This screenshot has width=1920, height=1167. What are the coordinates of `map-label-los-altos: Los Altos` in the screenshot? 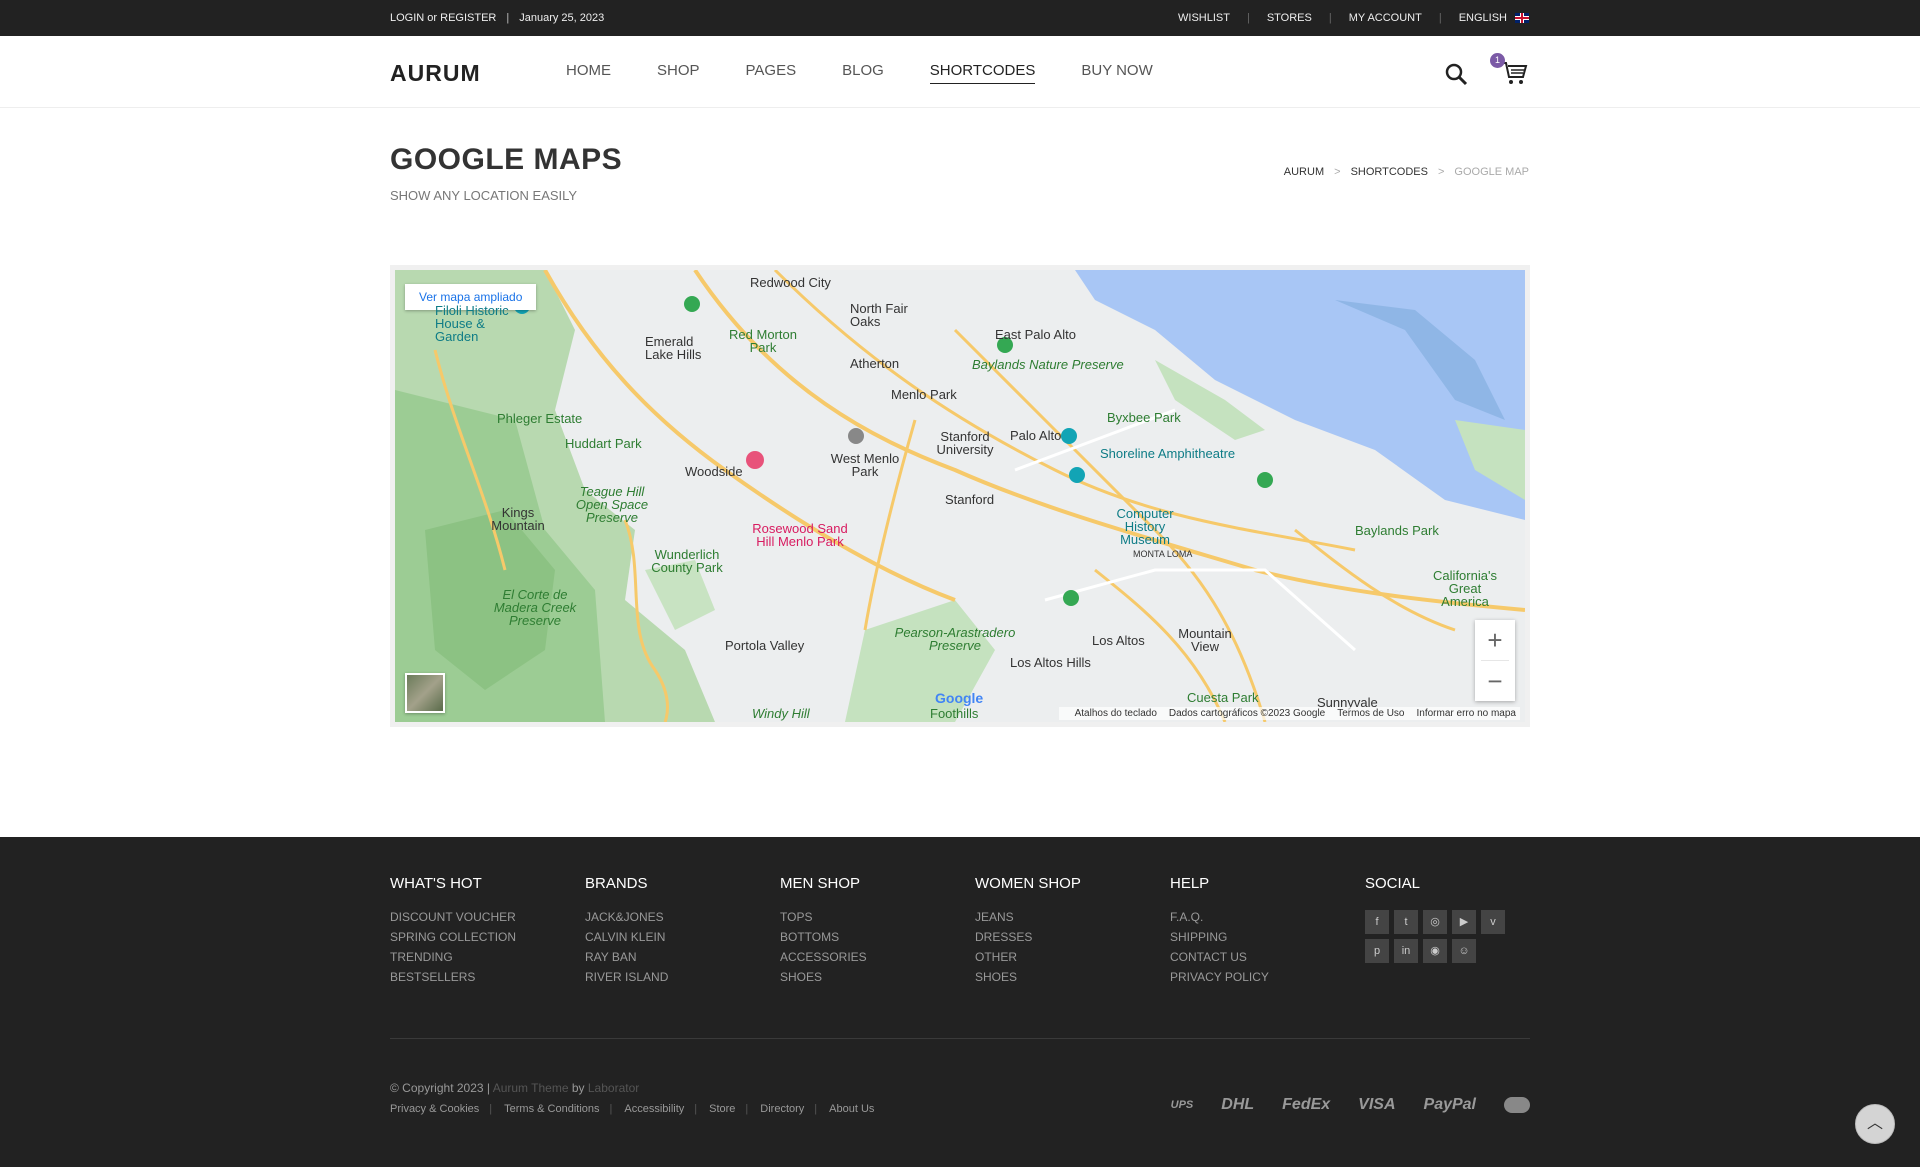 It's located at (1118, 640).